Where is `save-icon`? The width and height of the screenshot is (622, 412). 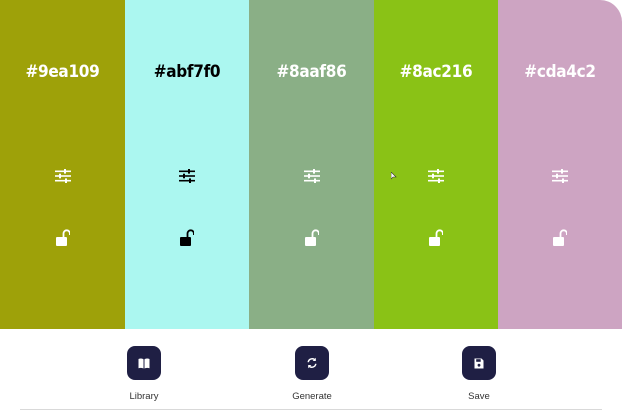 save-icon is located at coordinates (479, 363).